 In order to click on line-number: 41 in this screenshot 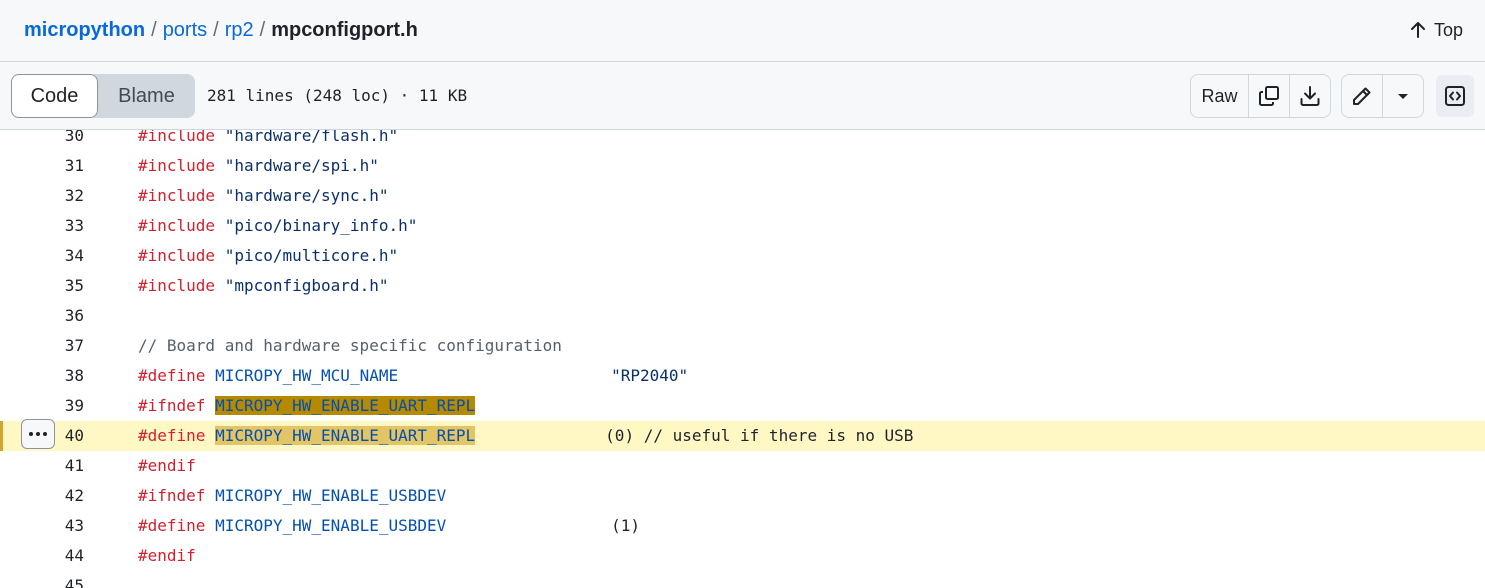, I will do `click(62, 466)`.